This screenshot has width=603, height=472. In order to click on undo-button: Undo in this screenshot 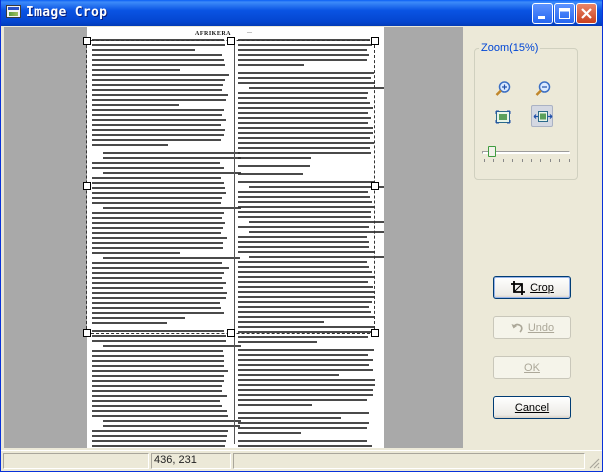, I will do `click(532, 327)`.